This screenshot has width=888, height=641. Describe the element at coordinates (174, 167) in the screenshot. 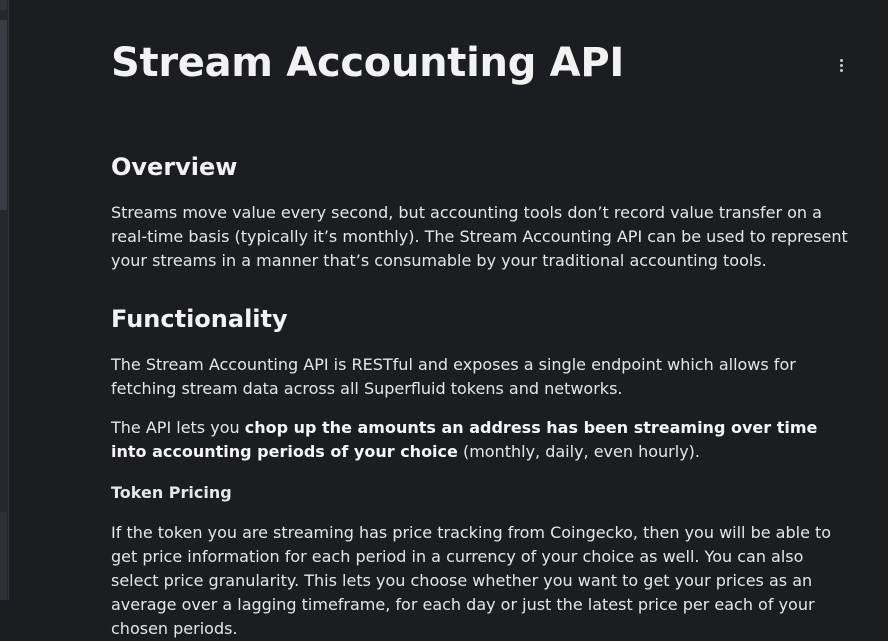

I see `overview-heading: Overview` at that location.